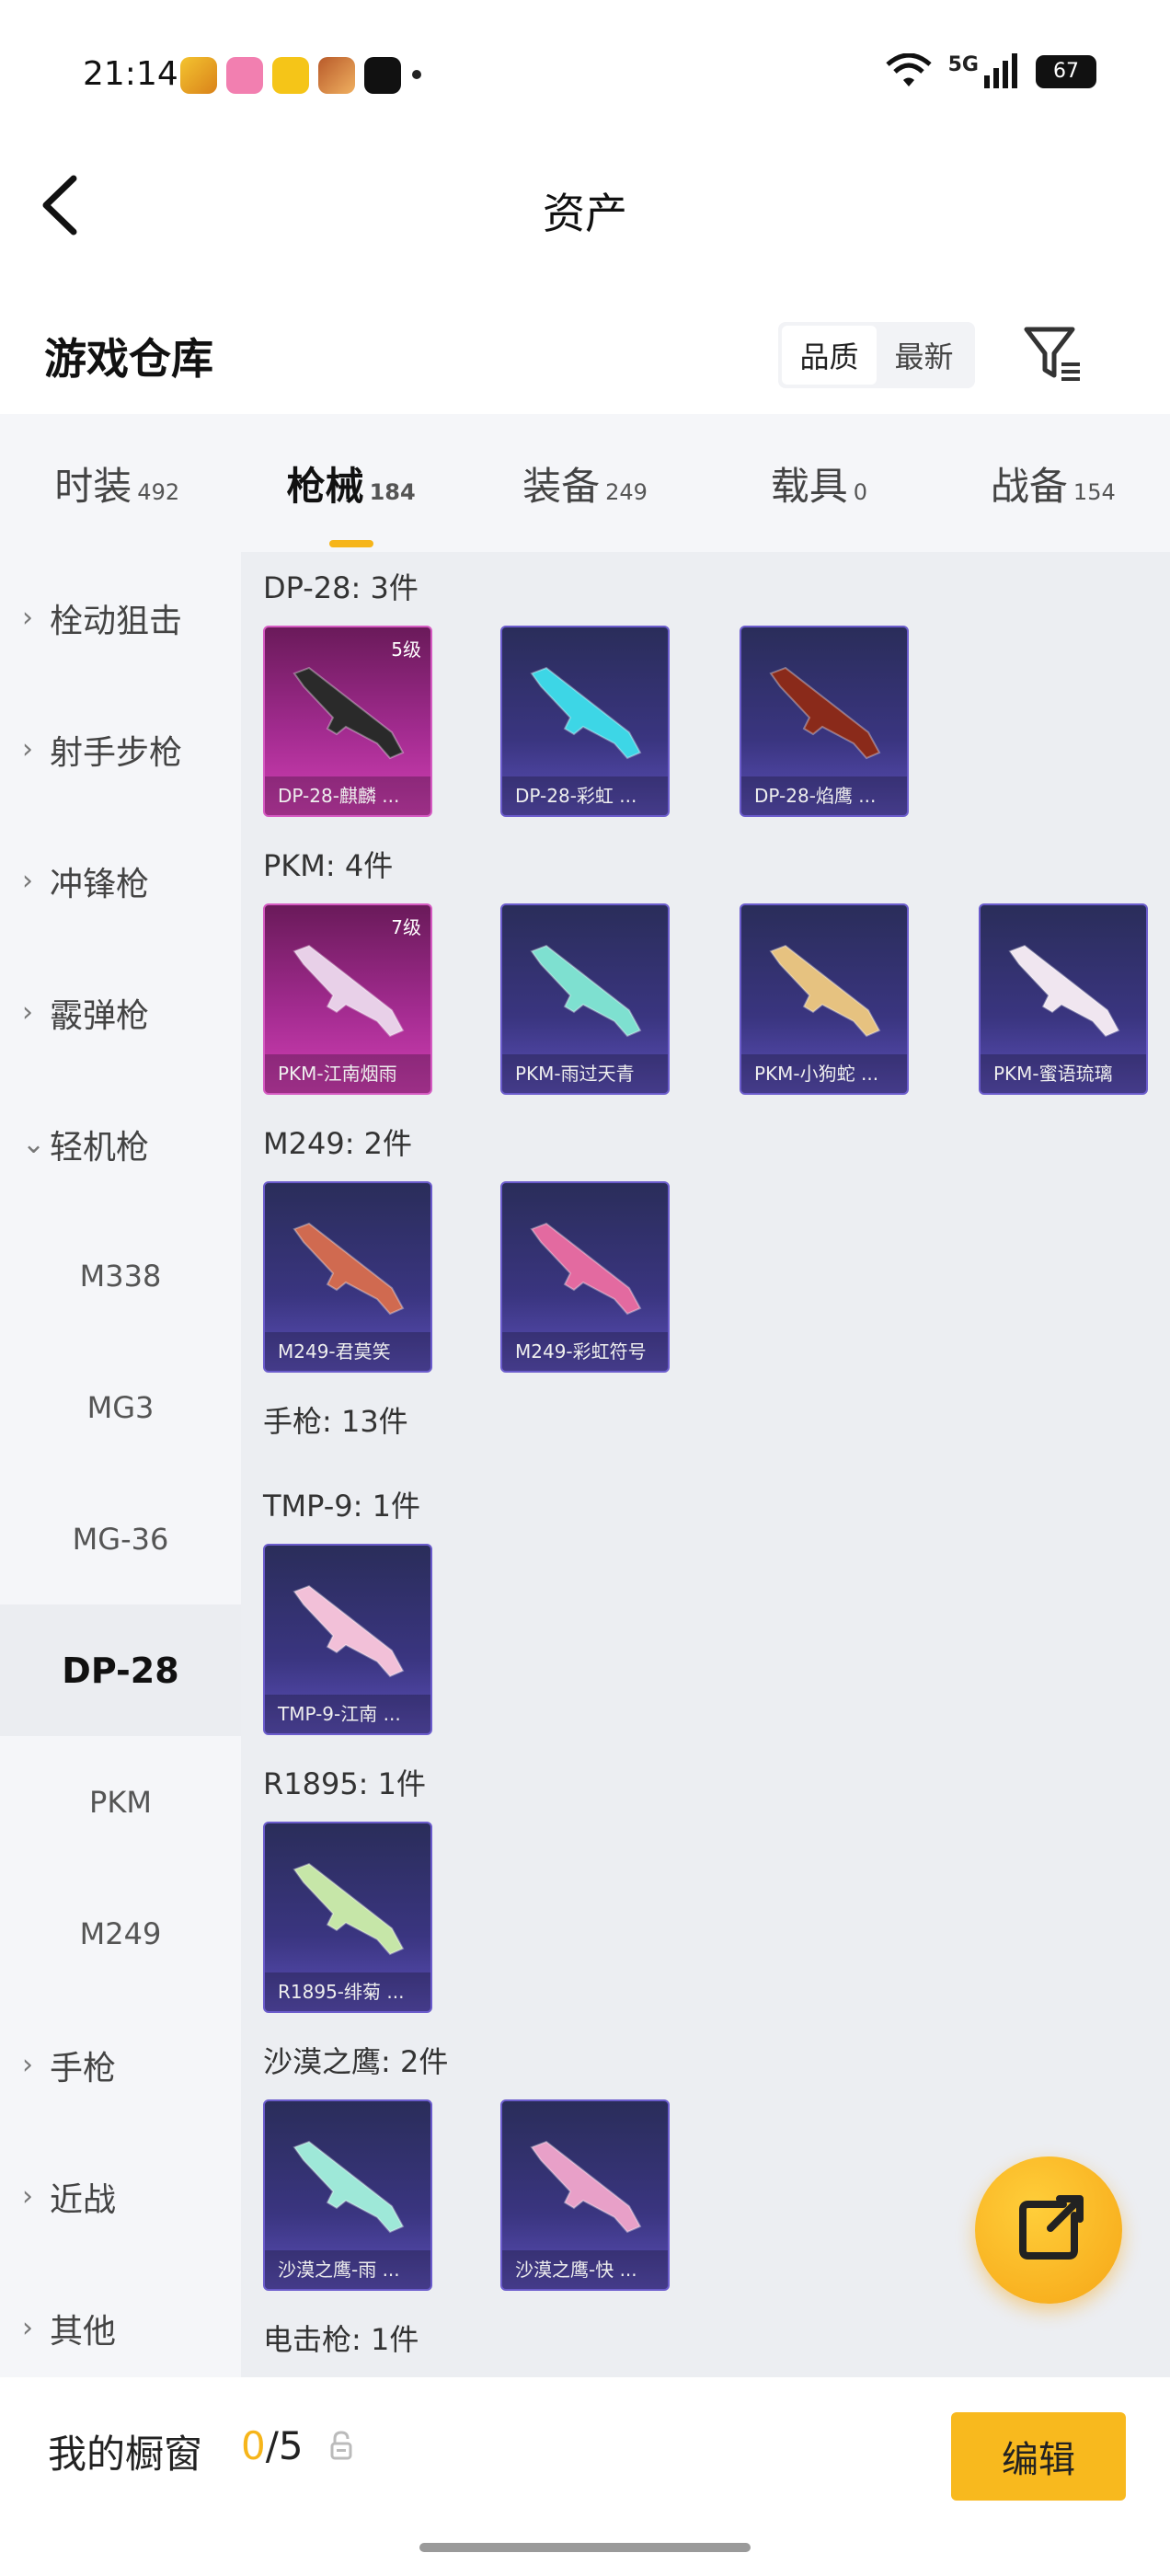 The image size is (1170, 2576). Describe the element at coordinates (290, 75) in the screenshot. I see `notification-icons` at that location.